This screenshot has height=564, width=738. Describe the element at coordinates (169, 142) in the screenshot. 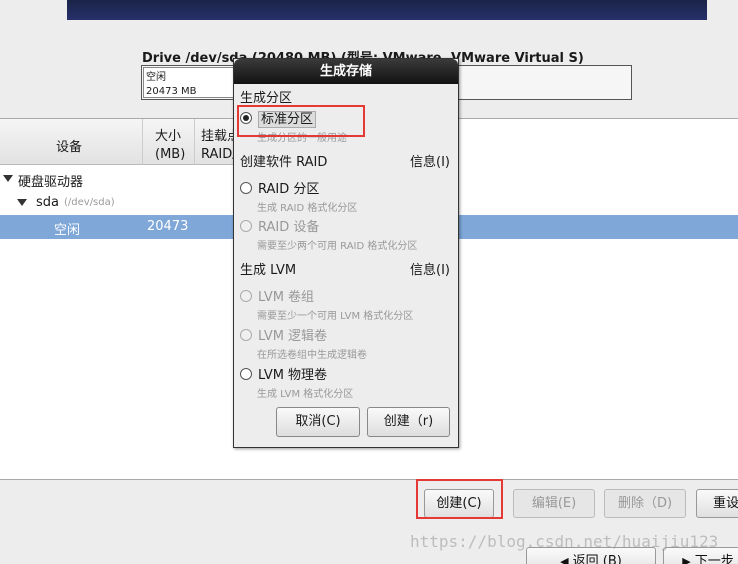

I see `column-header-size: 大小 (MB)` at that location.